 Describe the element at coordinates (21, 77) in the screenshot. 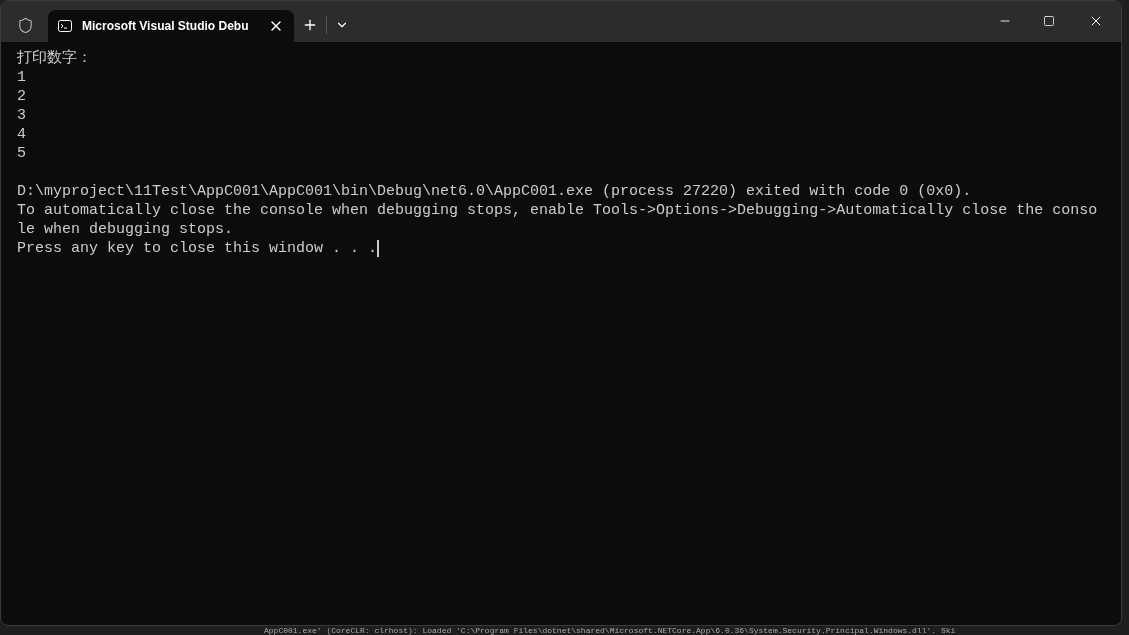

I see `console-line: 1` at that location.